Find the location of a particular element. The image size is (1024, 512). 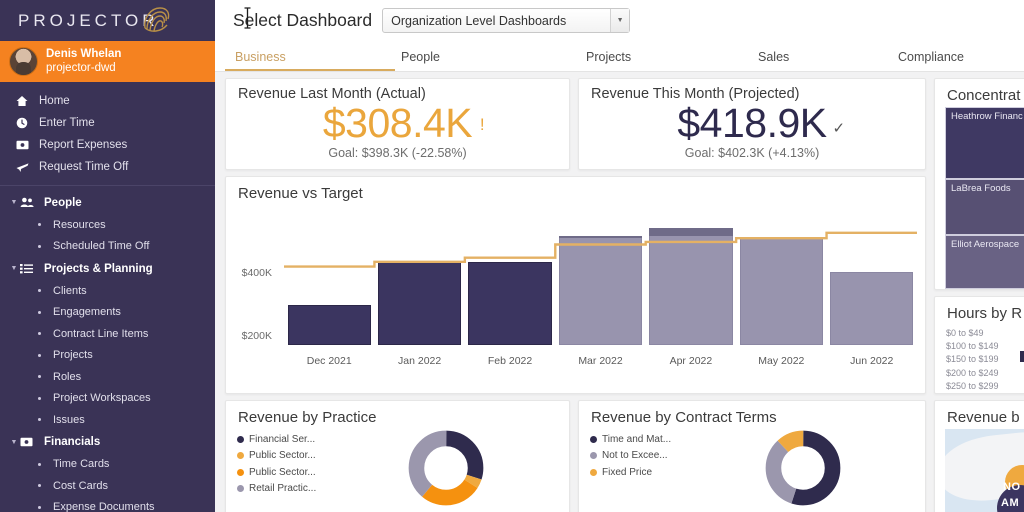

sidebar-group-financials: ▼ Financials is located at coordinates (107, 442).